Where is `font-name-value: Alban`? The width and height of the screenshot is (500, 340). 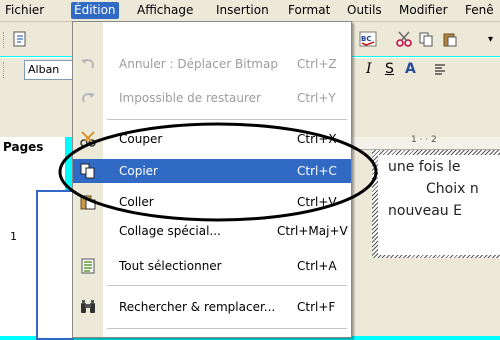 font-name-value: Alban is located at coordinates (44, 69).